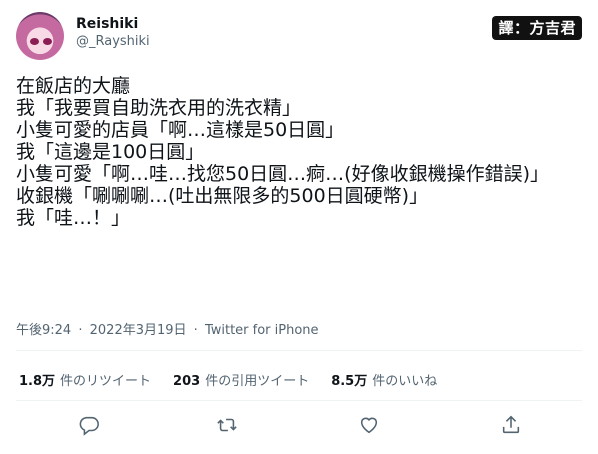 This screenshot has width=598, height=454. I want to click on author-names: Reishiki @_Rayshiki, so click(113, 33).